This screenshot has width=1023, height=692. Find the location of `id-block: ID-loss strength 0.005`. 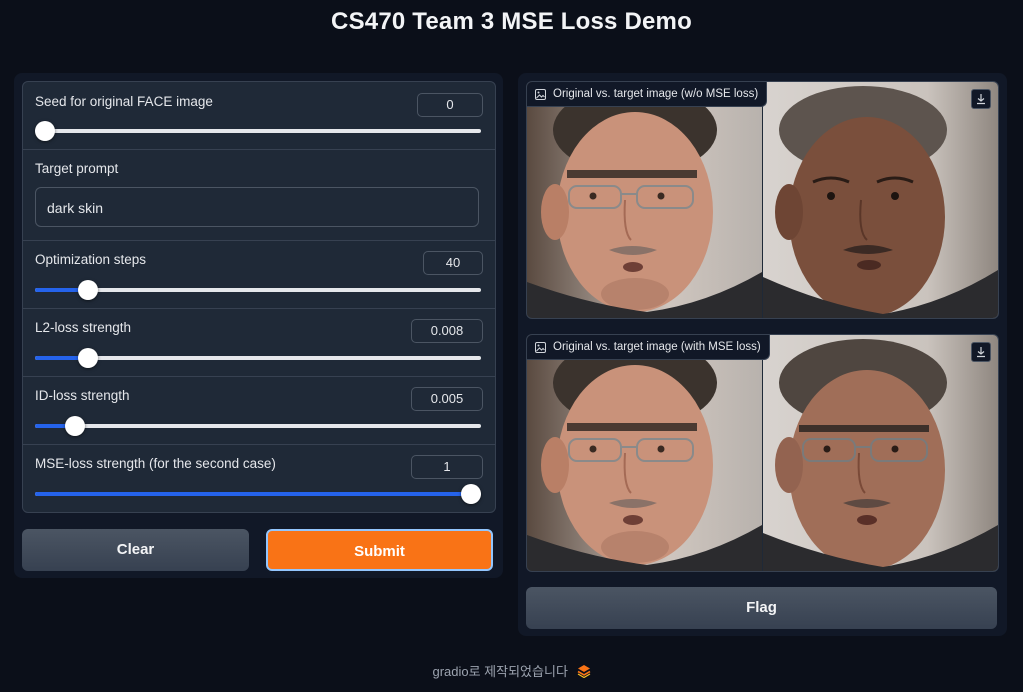

id-block: ID-loss strength 0.005 is located at coordinates (259, 410).